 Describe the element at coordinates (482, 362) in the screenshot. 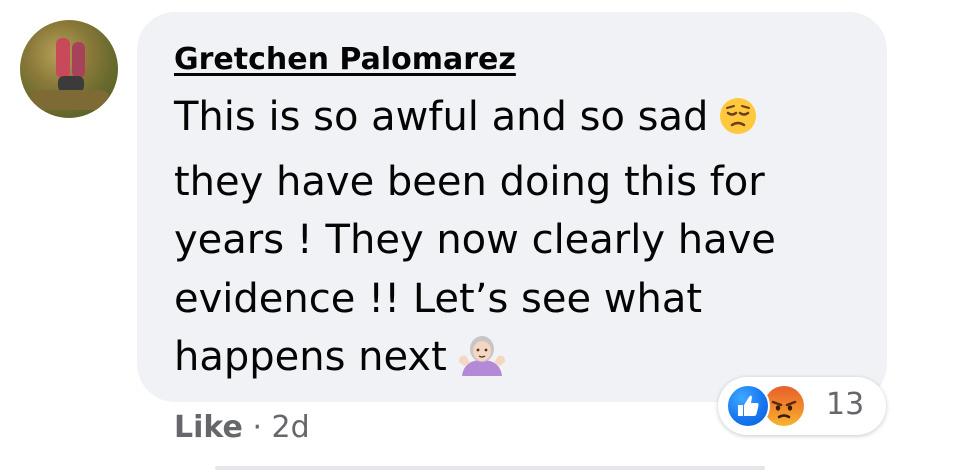

I see `woman-shrugging-emoji` at that location.